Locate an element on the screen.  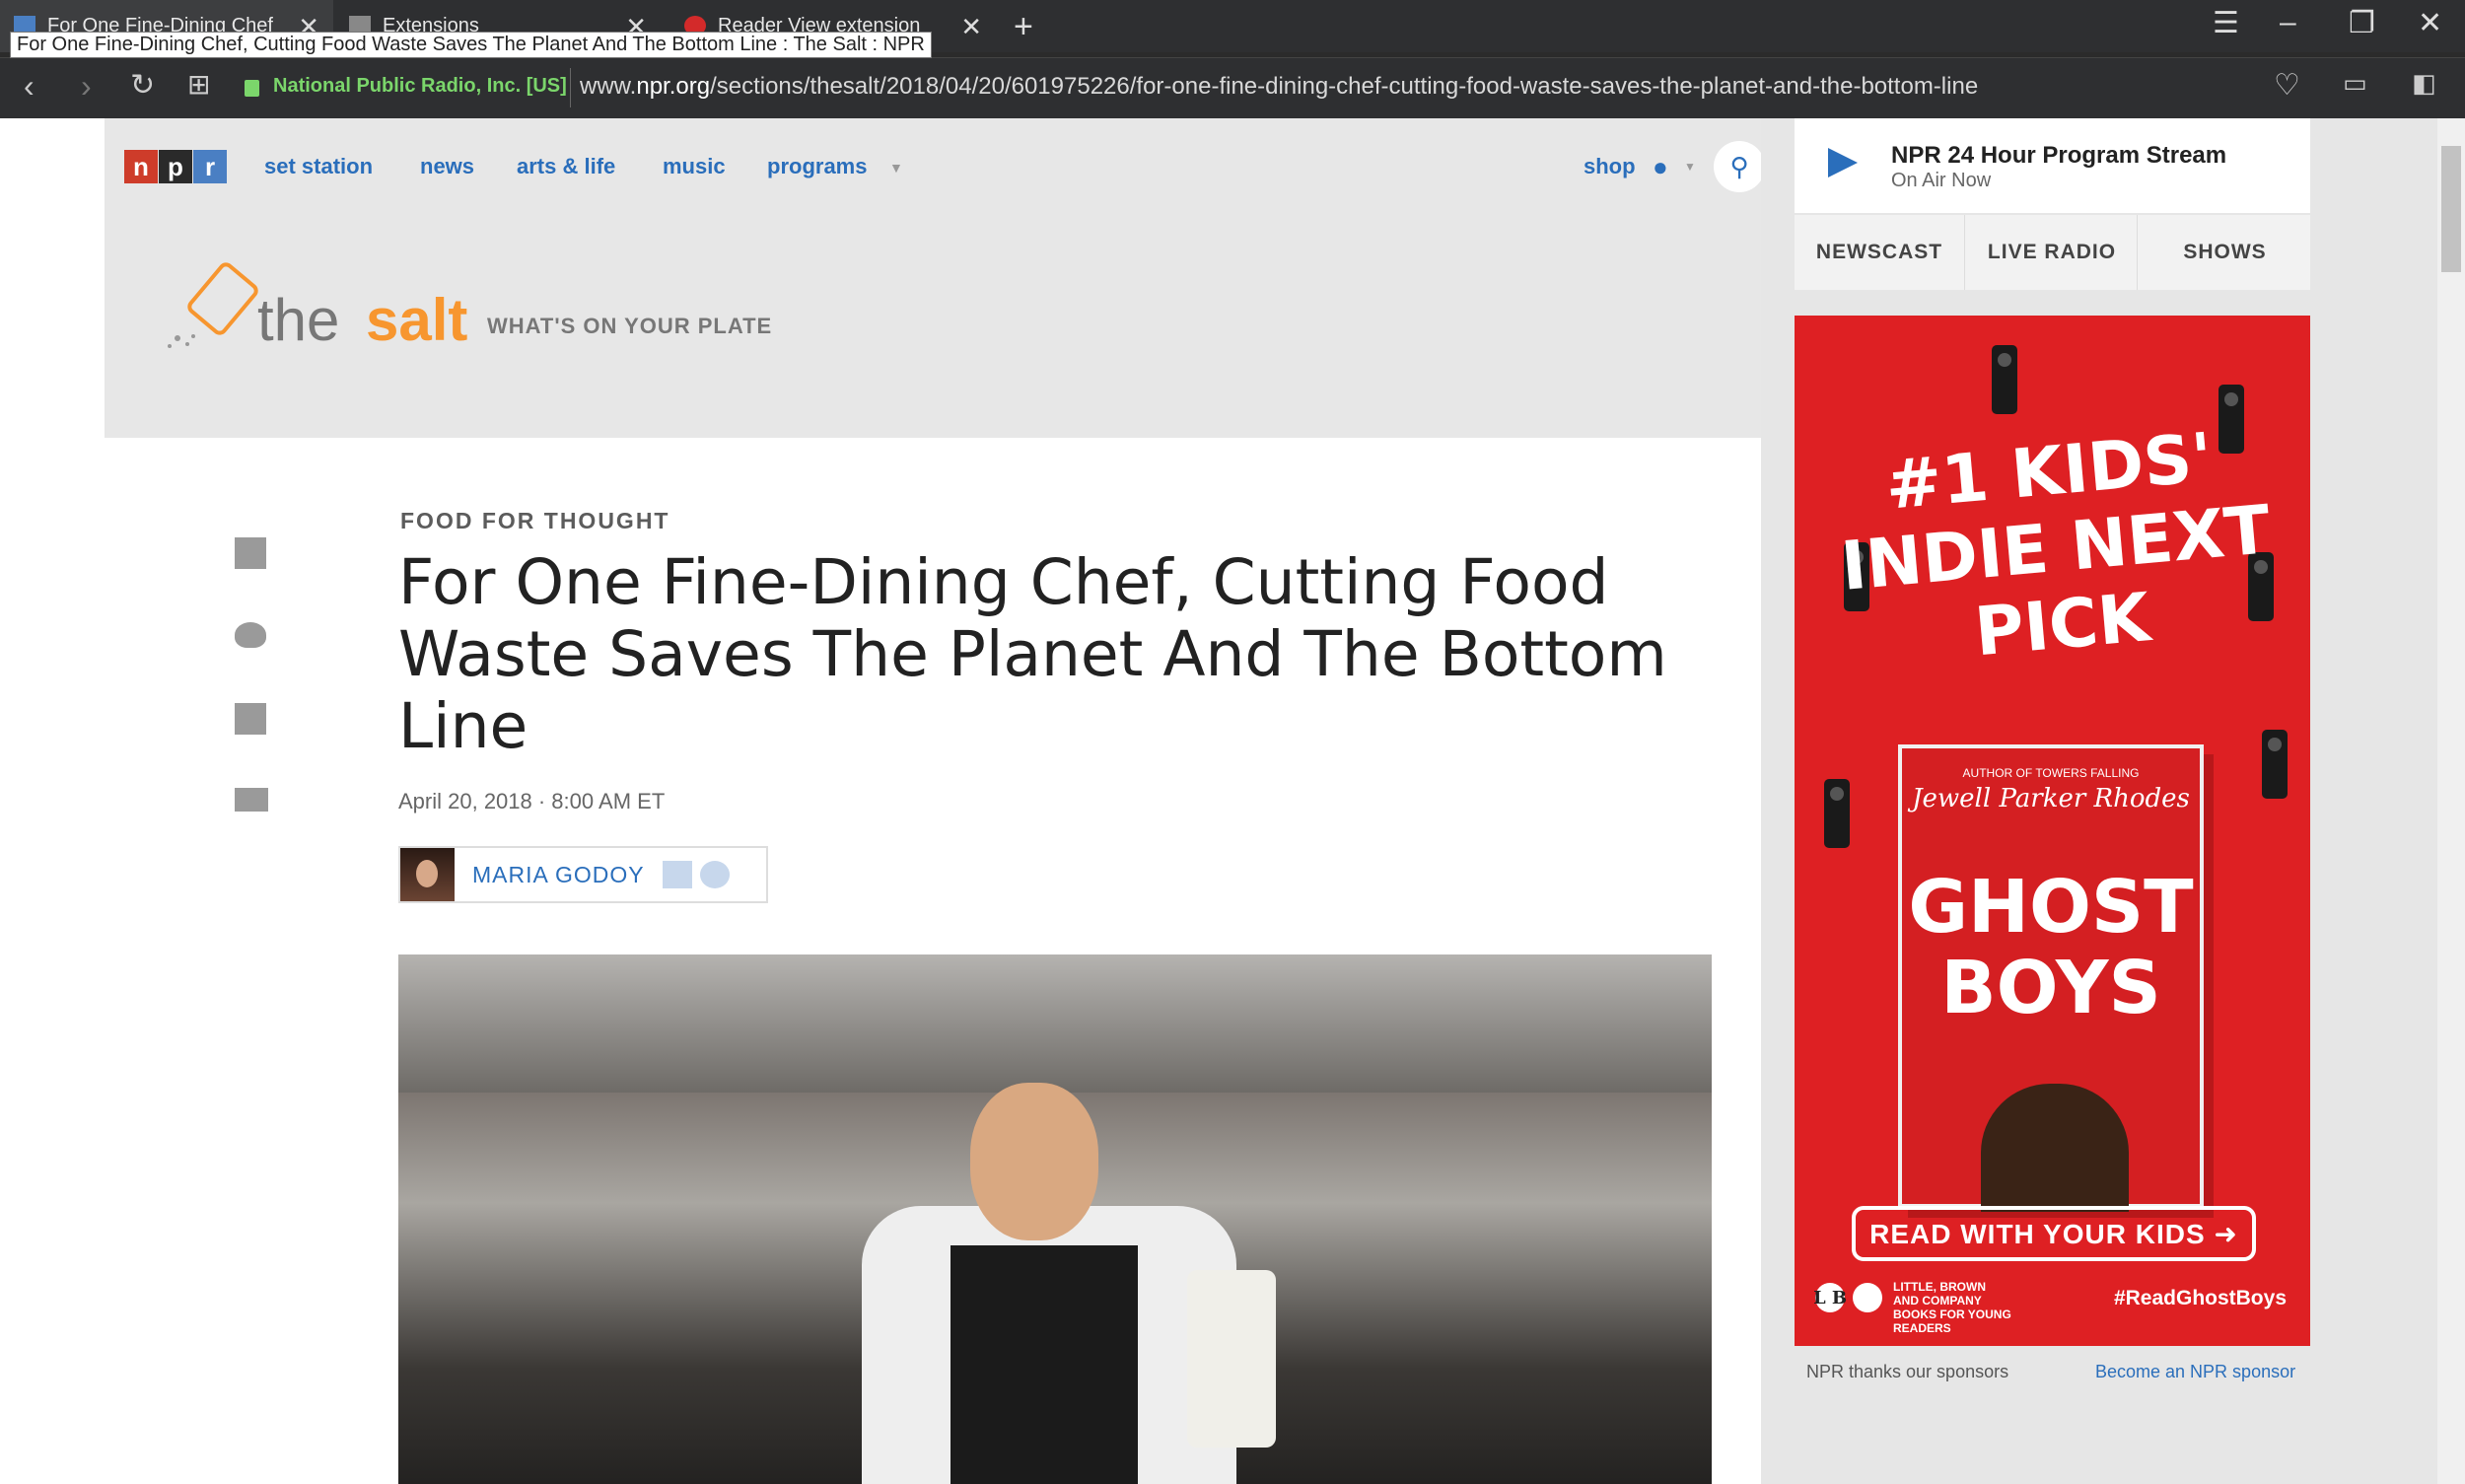
logo-r: r is located at coordinates (210, 166).